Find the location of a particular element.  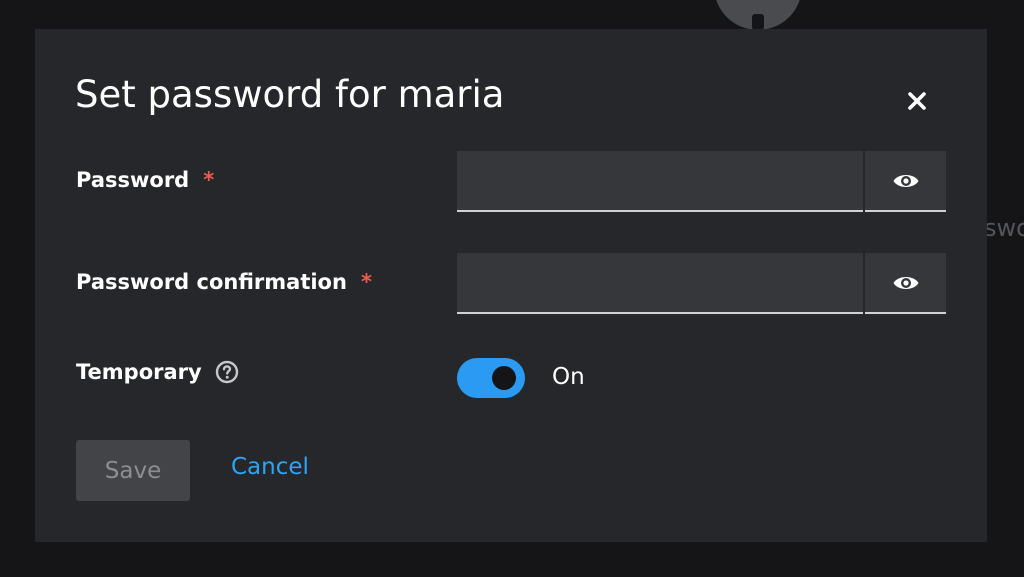

save-button: Save is located at coordinates (133, 470).